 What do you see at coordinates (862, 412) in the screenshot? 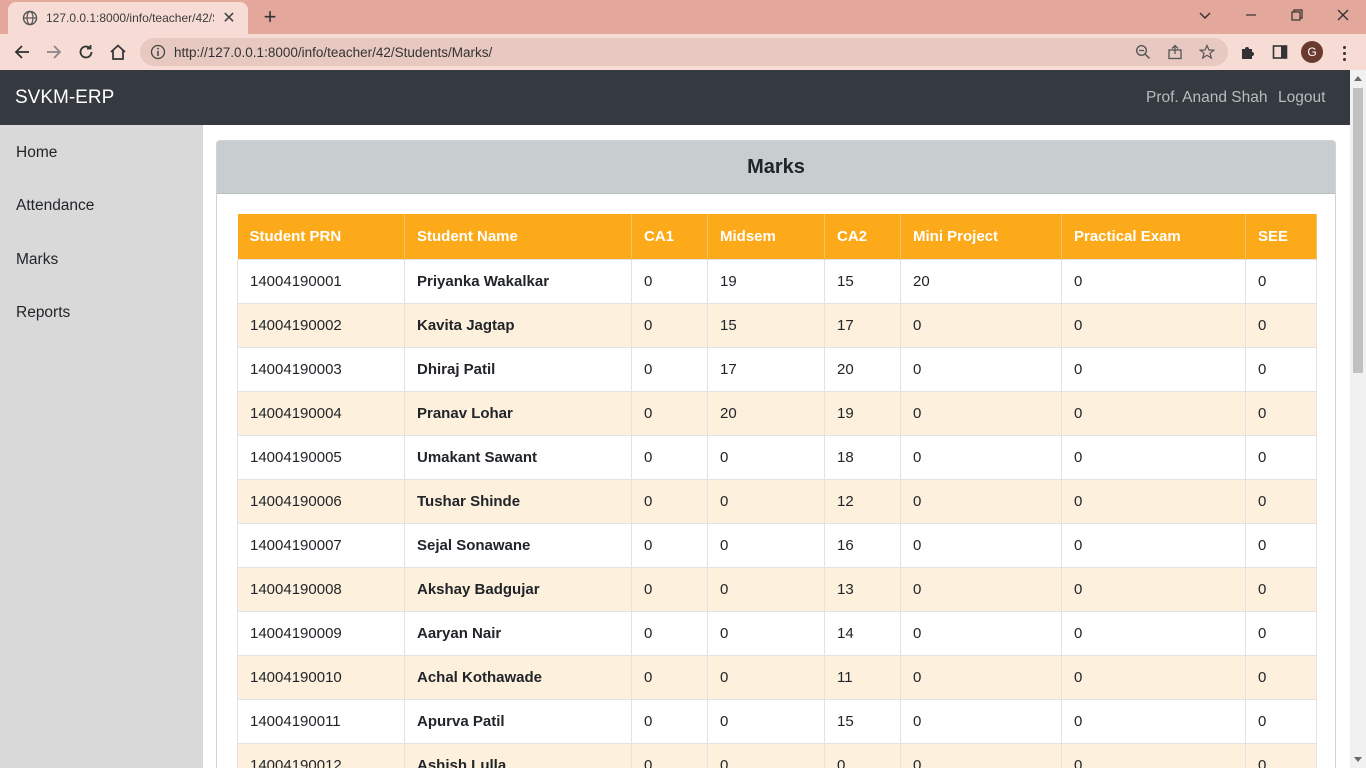
I see `col-ca2-cell: 19` at bounding box center [862, 412].